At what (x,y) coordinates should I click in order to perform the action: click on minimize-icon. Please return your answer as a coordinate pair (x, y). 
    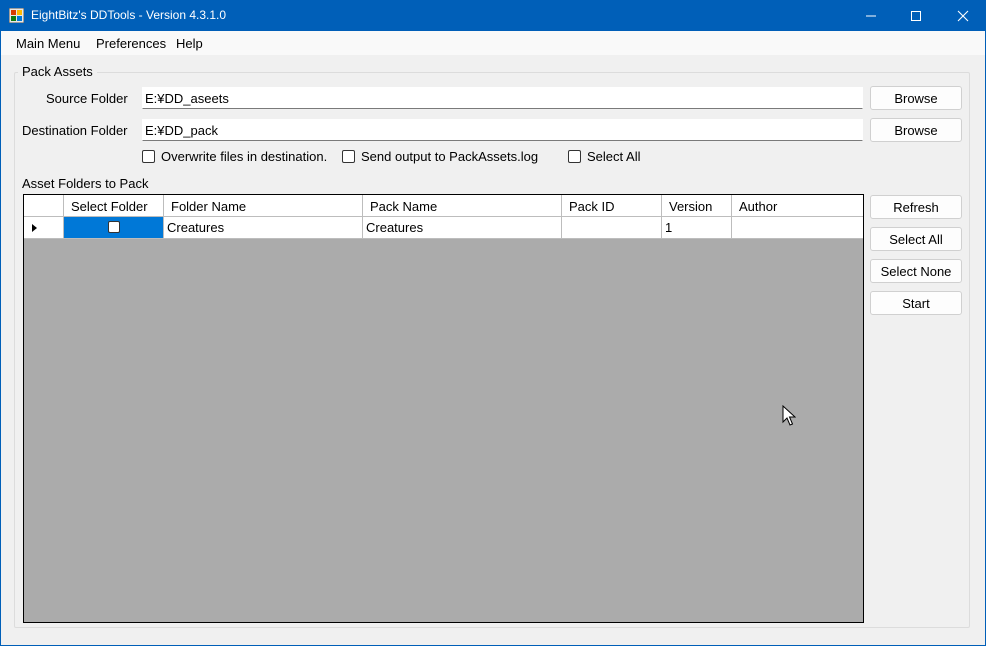
    Looking at the image, I should click on (871, 15).